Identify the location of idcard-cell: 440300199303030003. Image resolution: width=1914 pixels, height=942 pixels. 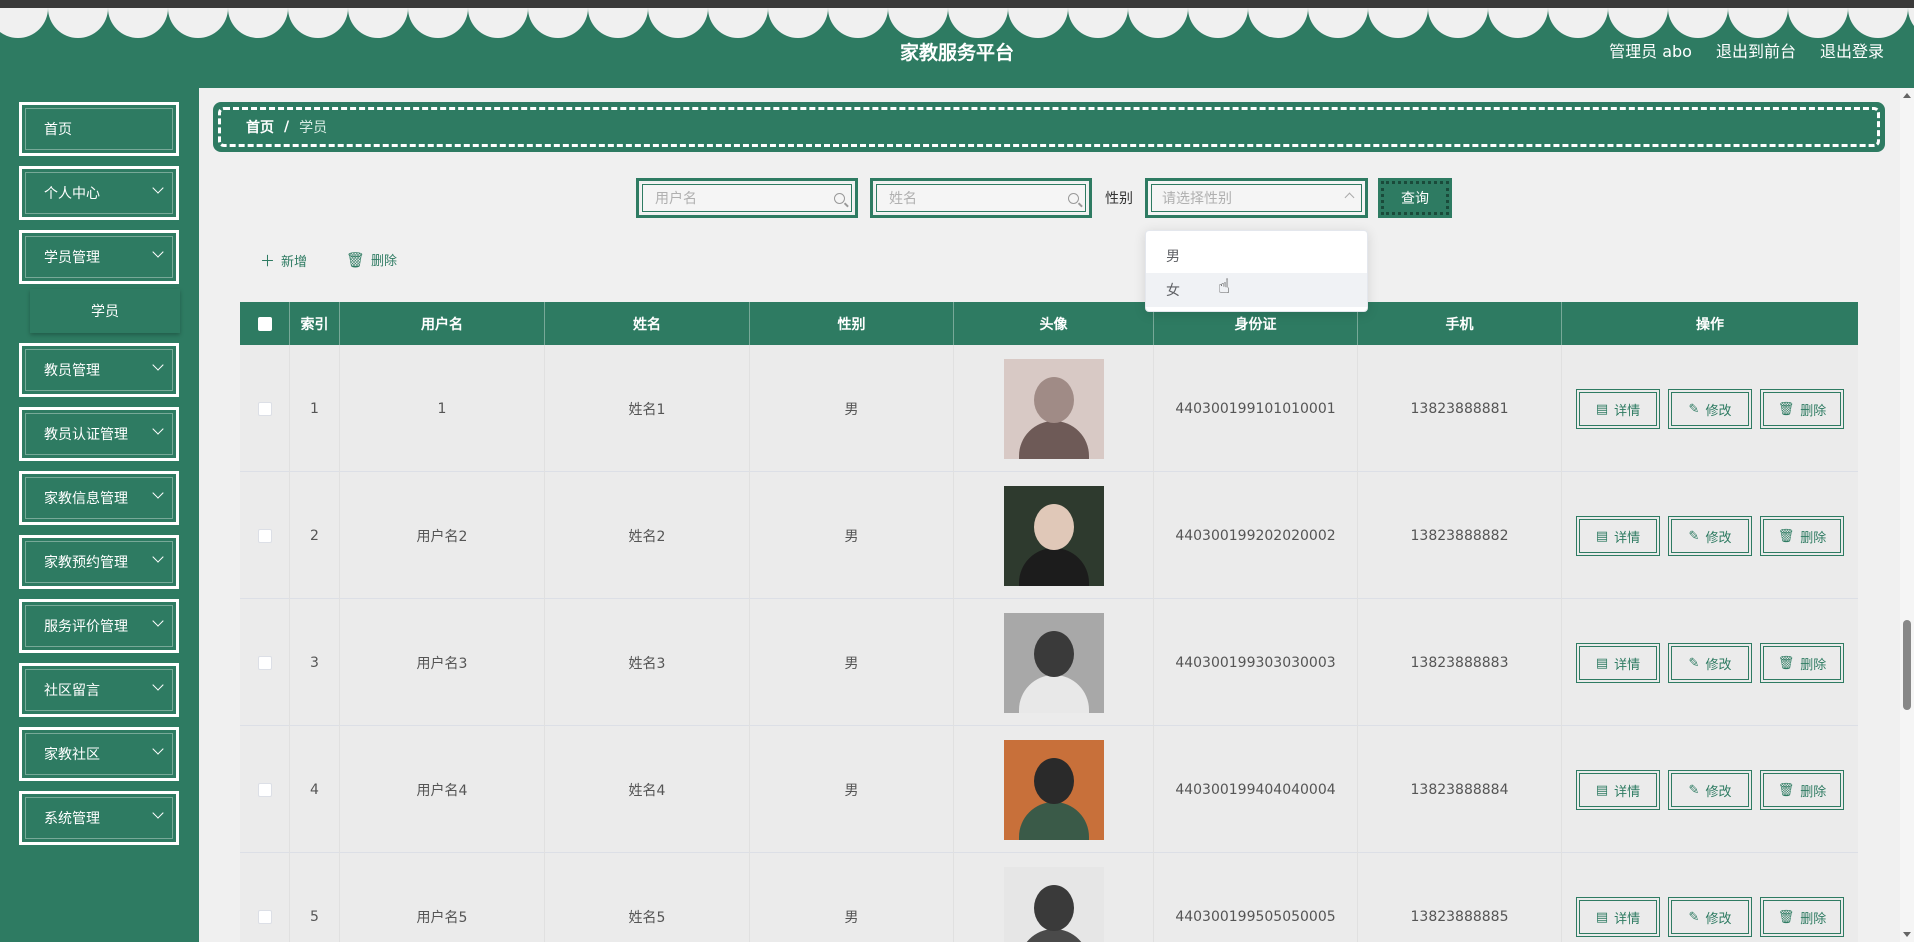
(1256, 662).